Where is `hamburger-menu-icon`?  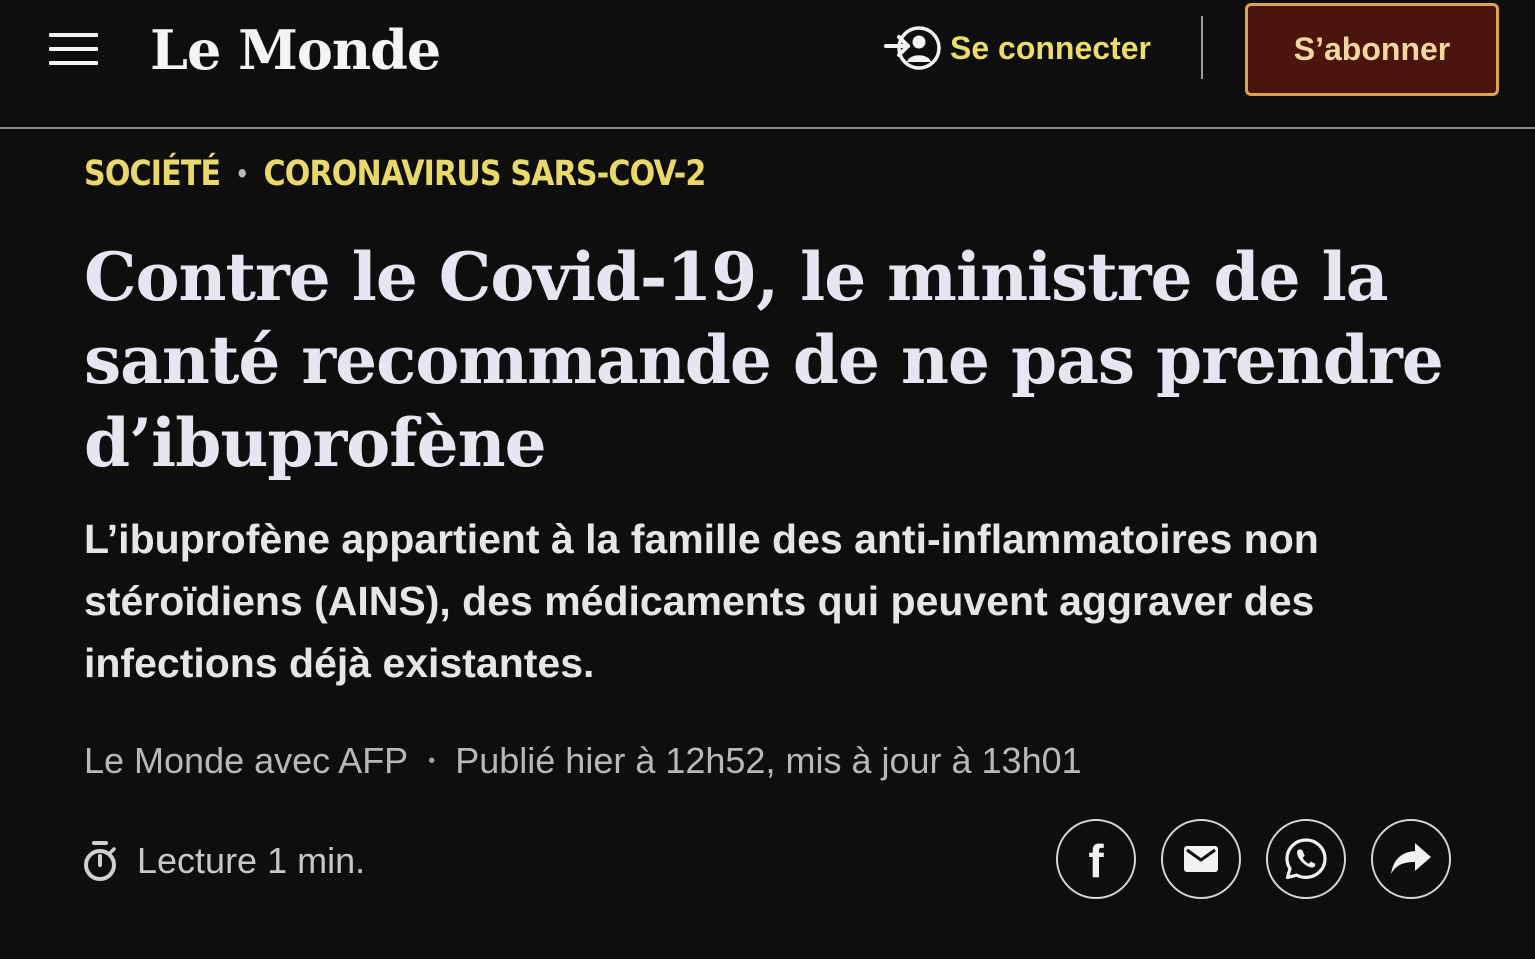
hamburger-menu-icon is located at coordinates (73, 49).